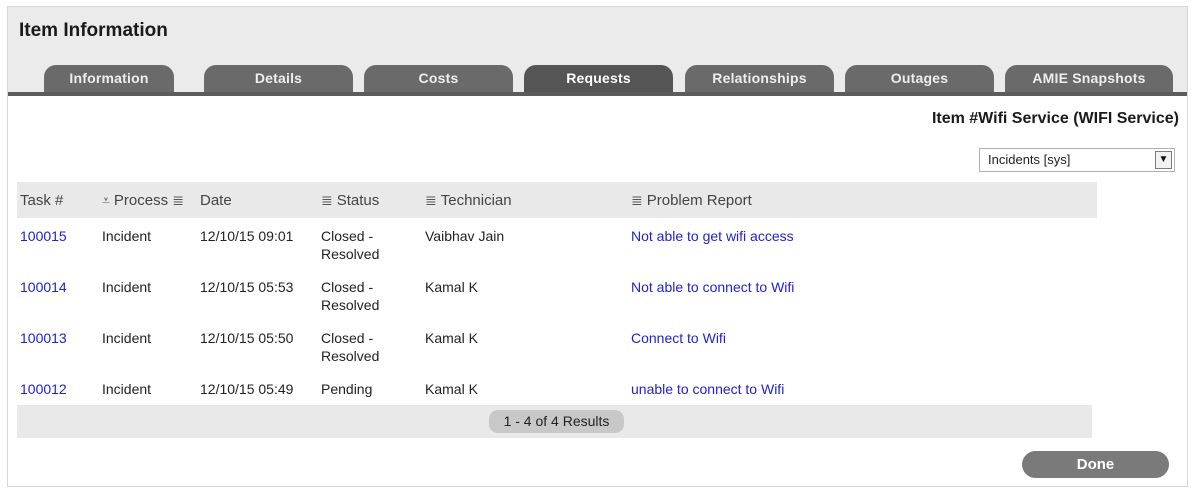 The height and width of the screenshot is (493, 1192). I want to click on problem-report-link: Connect to Wifi, so click(678, 338).